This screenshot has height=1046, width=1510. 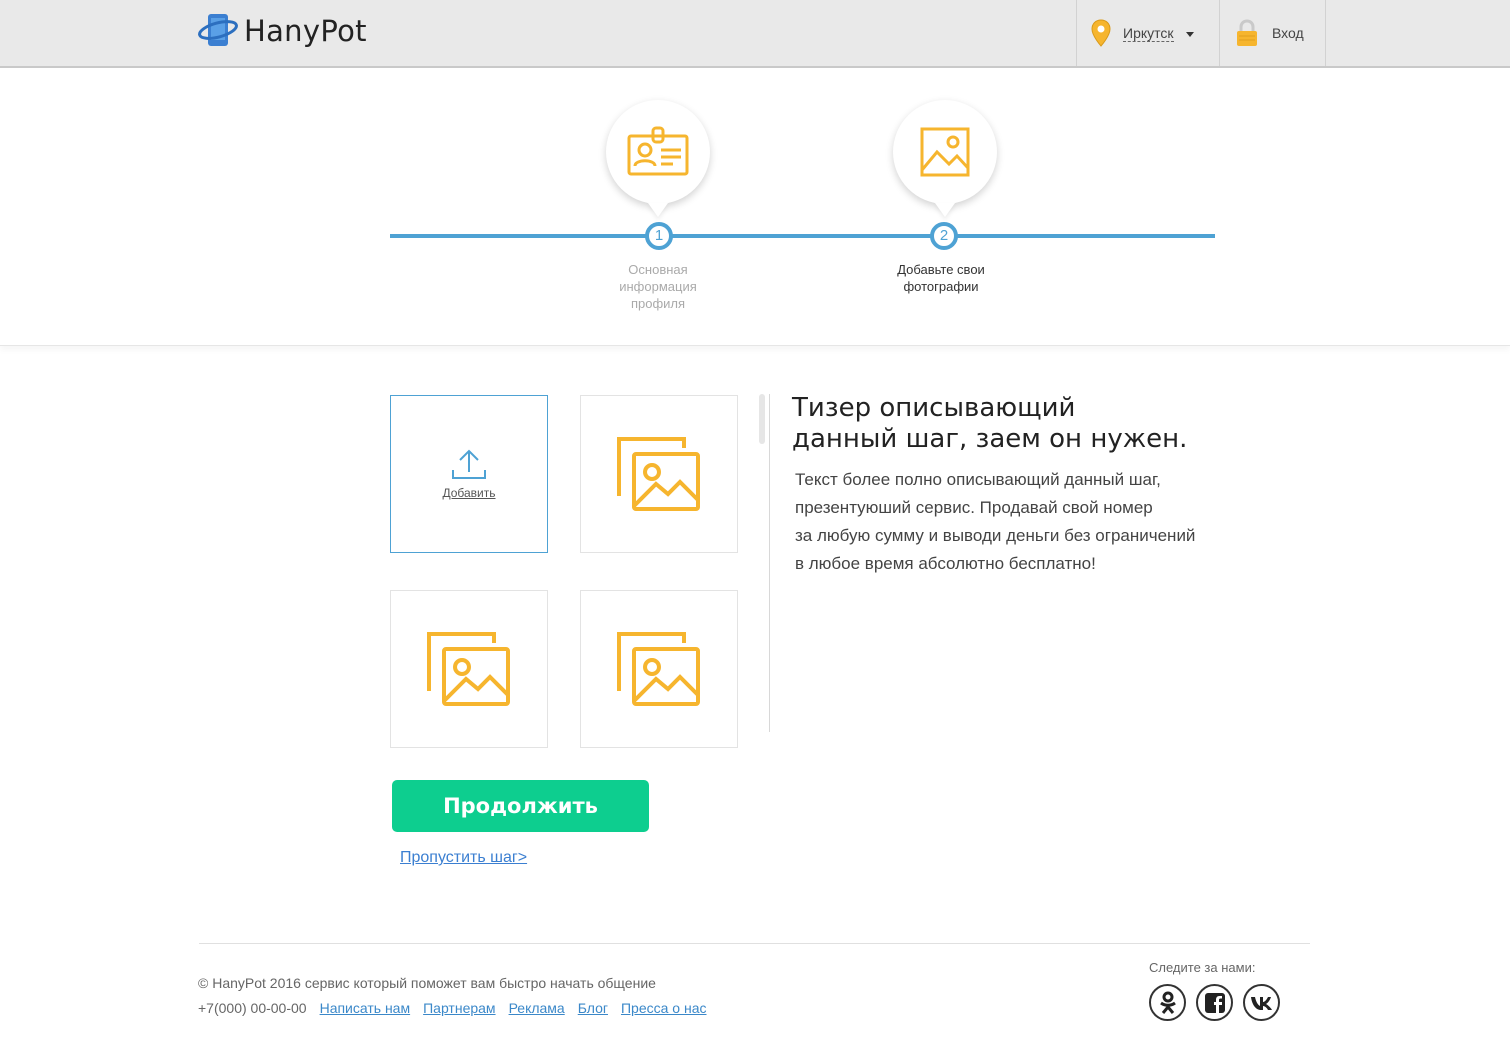 What do you see at coordinates (593, 1008) in the screenshot?
I see `footer-link-blog: Блог` at bounding box center [593, 1008].